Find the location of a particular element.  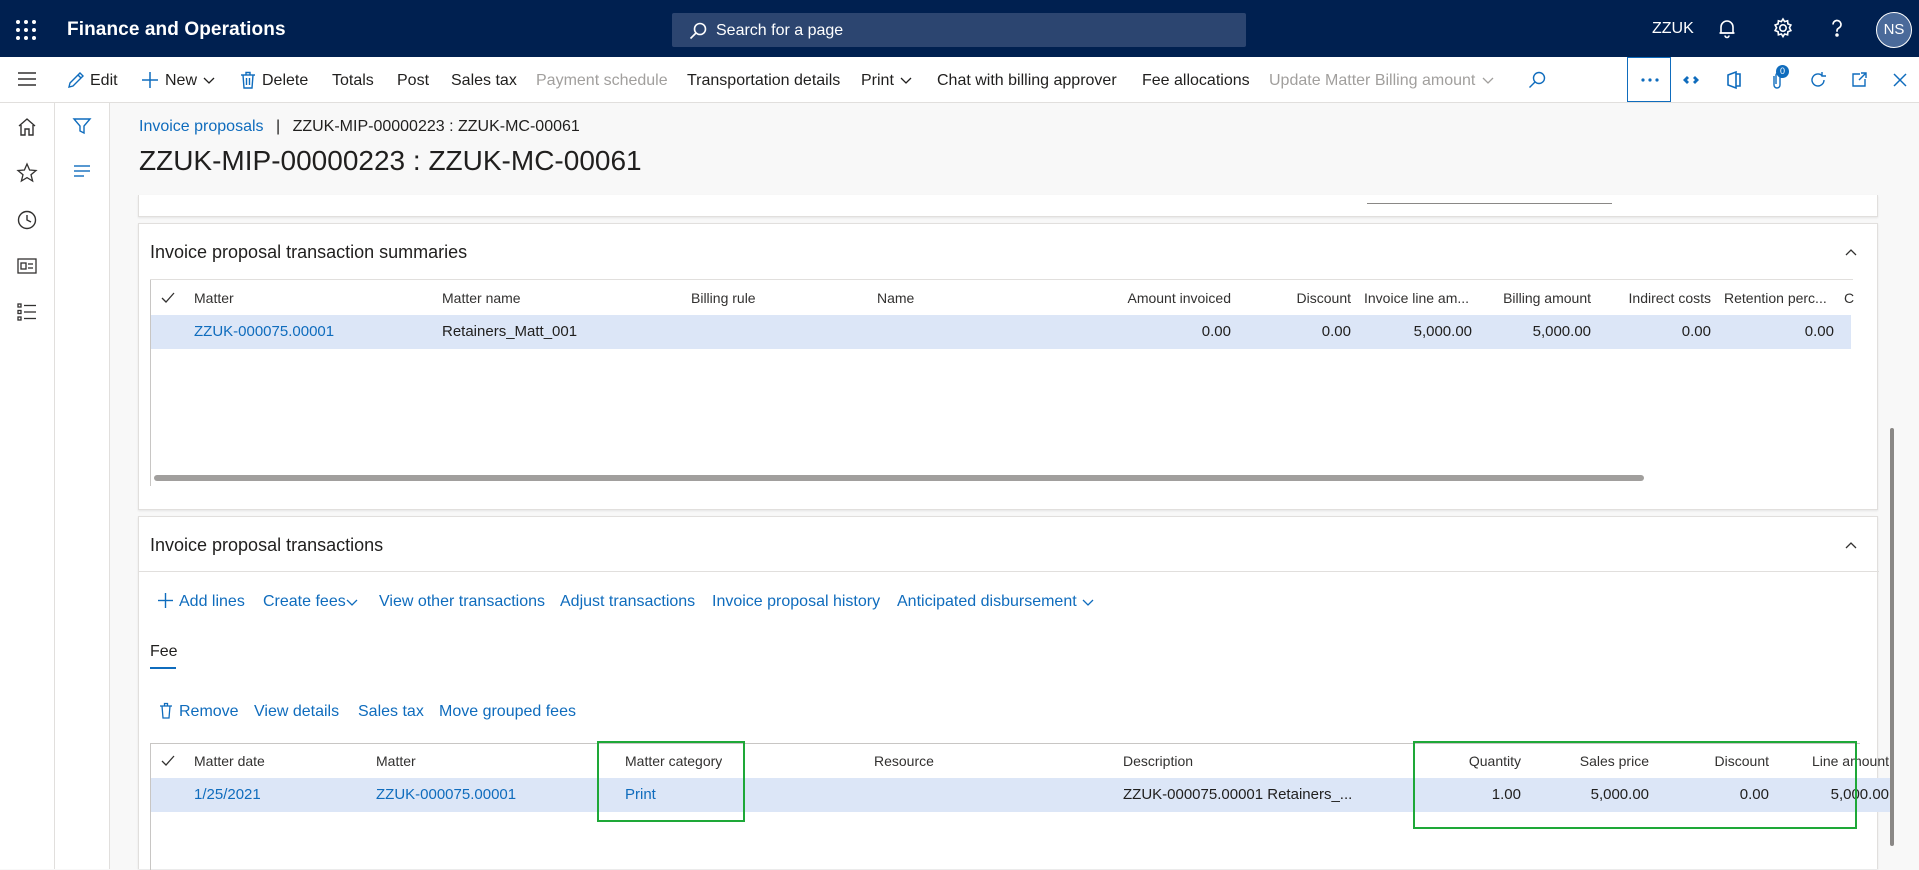

anticipated-disbursement-button: Anticipated disbursement is located at coordinates (987, 602).